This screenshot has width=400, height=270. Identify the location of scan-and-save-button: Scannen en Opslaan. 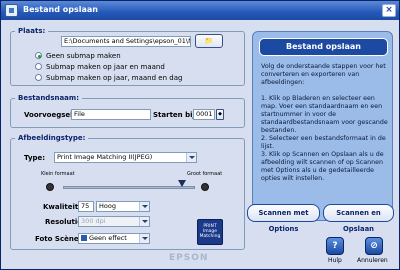
(358, 218).